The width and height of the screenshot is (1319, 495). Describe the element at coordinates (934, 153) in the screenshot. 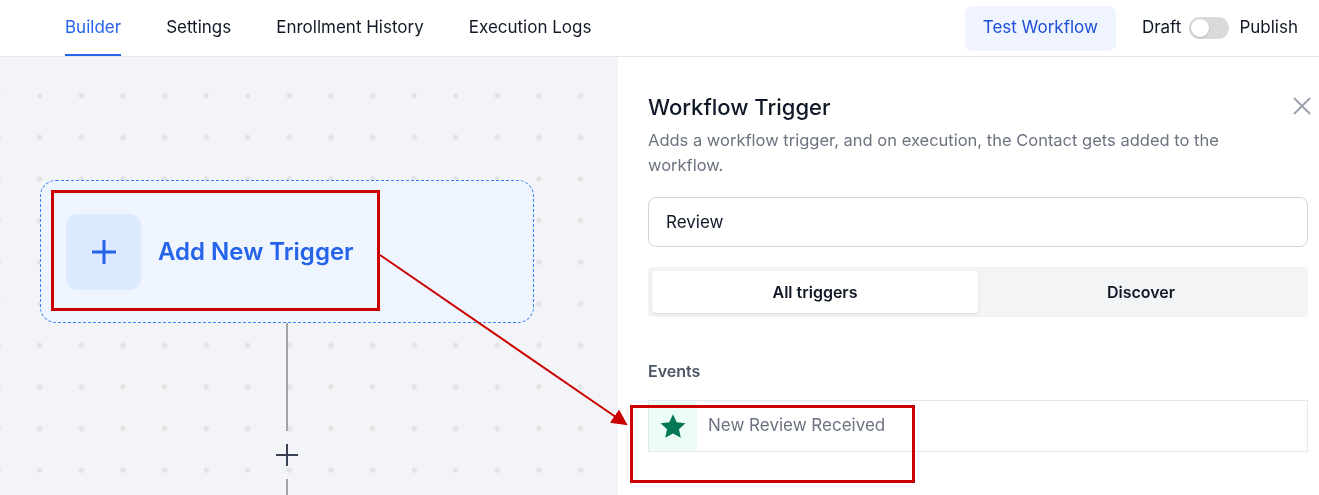

I see `panel-description: Adds a workflow trigger, and on execution, the Contact gets added to the workflow.` at that location.